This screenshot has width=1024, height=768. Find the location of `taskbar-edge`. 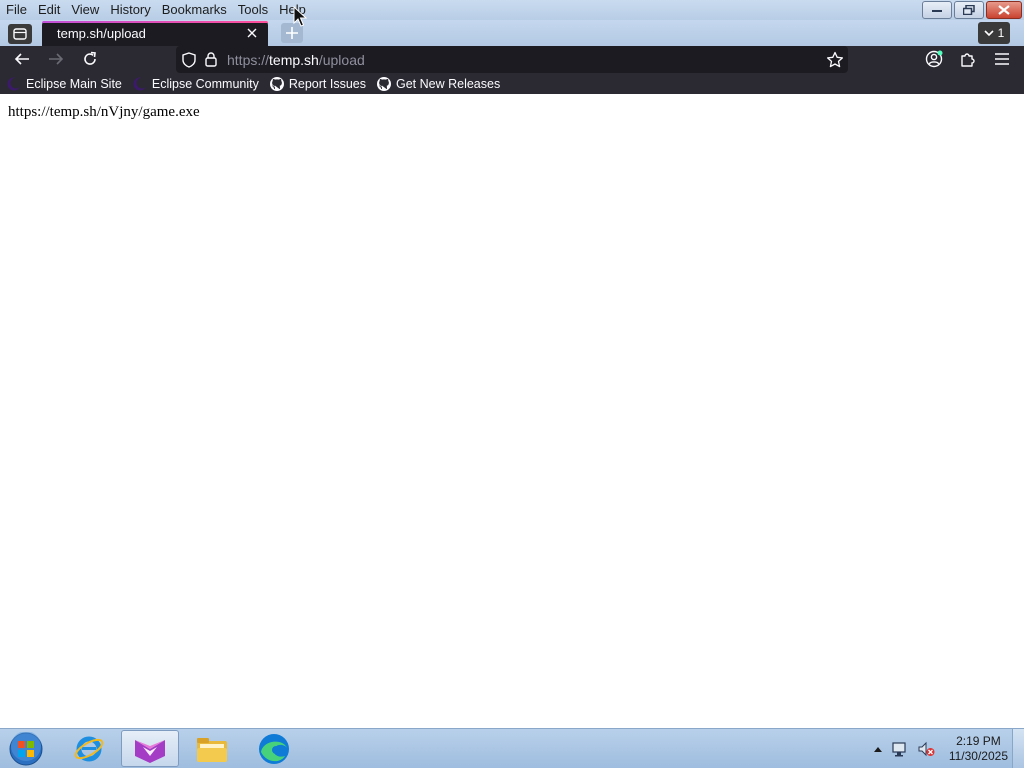

taskbar-edge is located at coordinates (274, 748).